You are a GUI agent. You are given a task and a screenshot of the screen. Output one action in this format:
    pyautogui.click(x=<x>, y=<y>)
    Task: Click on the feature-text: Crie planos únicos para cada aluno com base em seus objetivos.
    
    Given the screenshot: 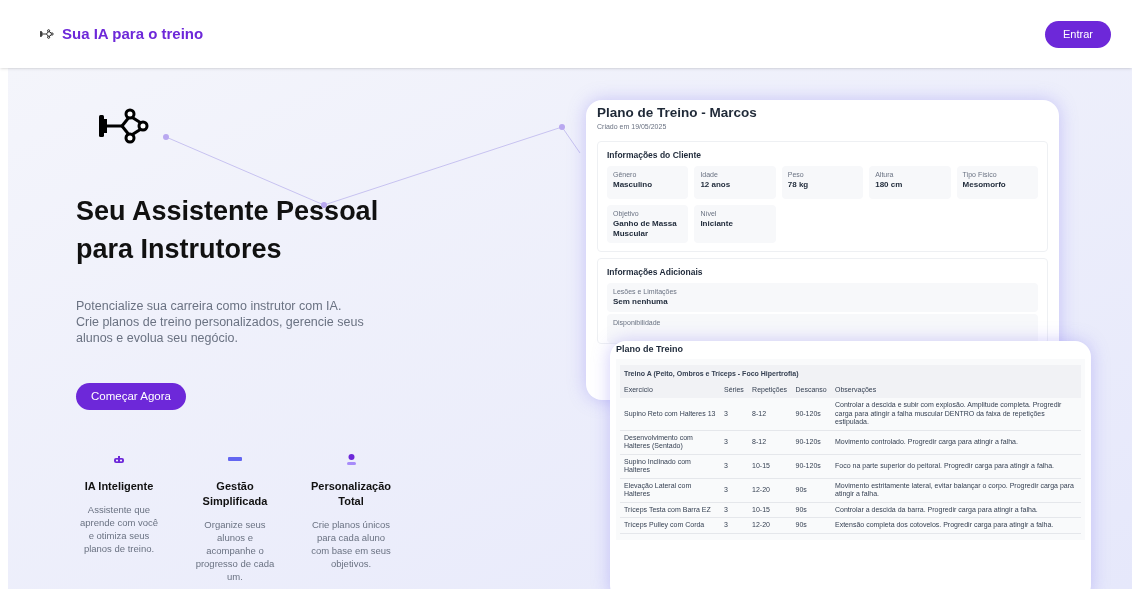 What is the action you would take?
    pyautogui.click(x=351, y=544)
    